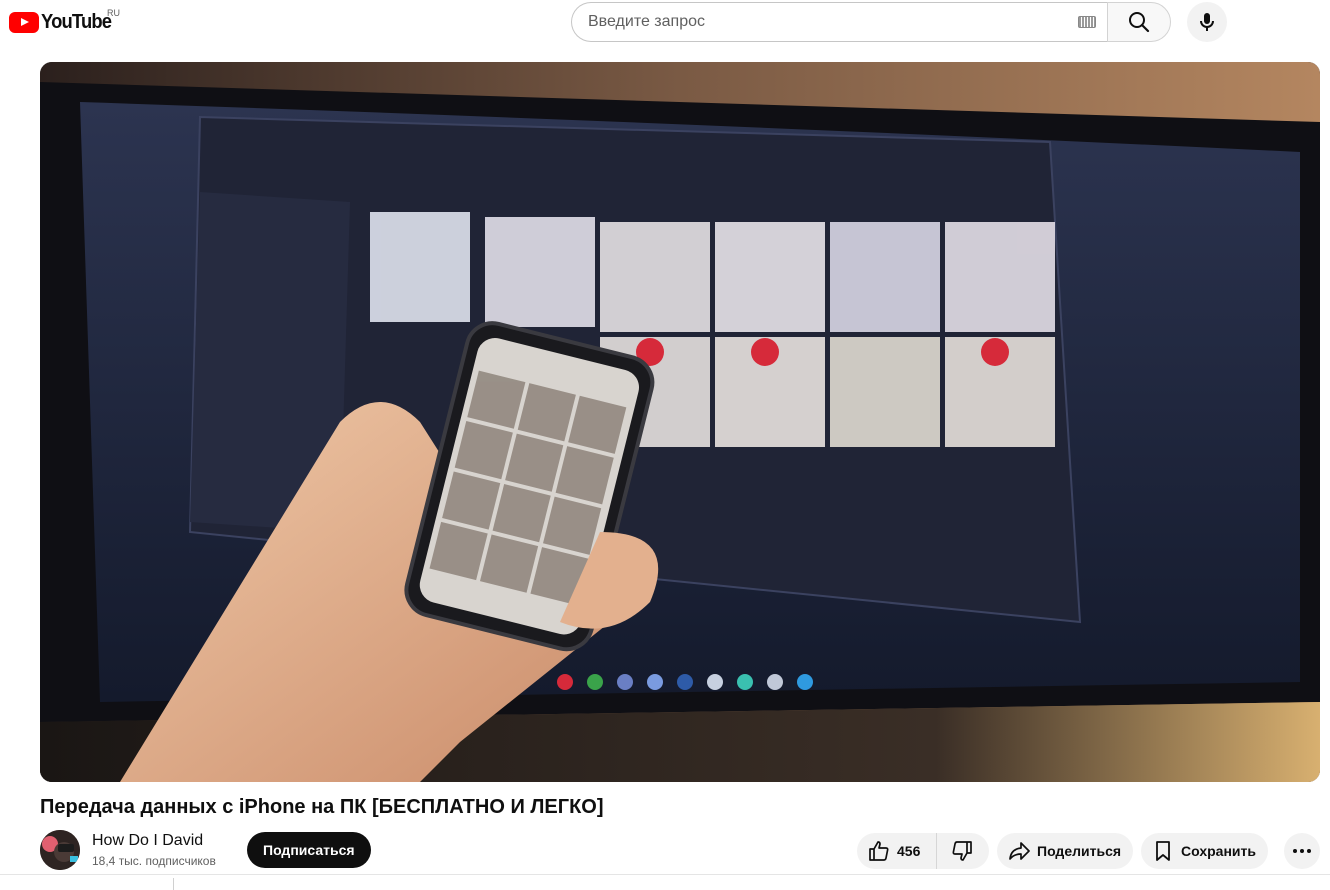  What do you see at coordinates (167, 841) in the screenshot?
I see `channel-name: How Do I David` at bounding box center [167, 841].